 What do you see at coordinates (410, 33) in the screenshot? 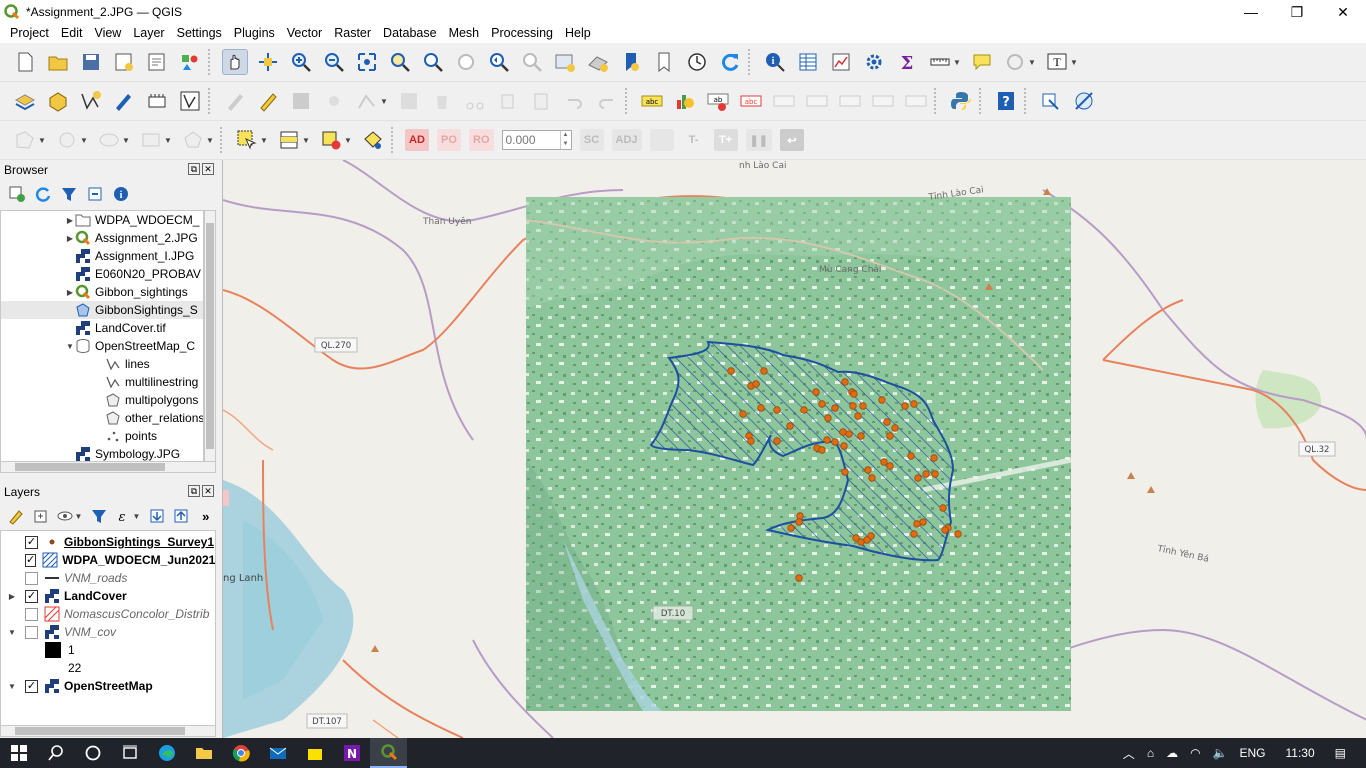
I see `menu-database: Database` at bounding box center [410, 33].